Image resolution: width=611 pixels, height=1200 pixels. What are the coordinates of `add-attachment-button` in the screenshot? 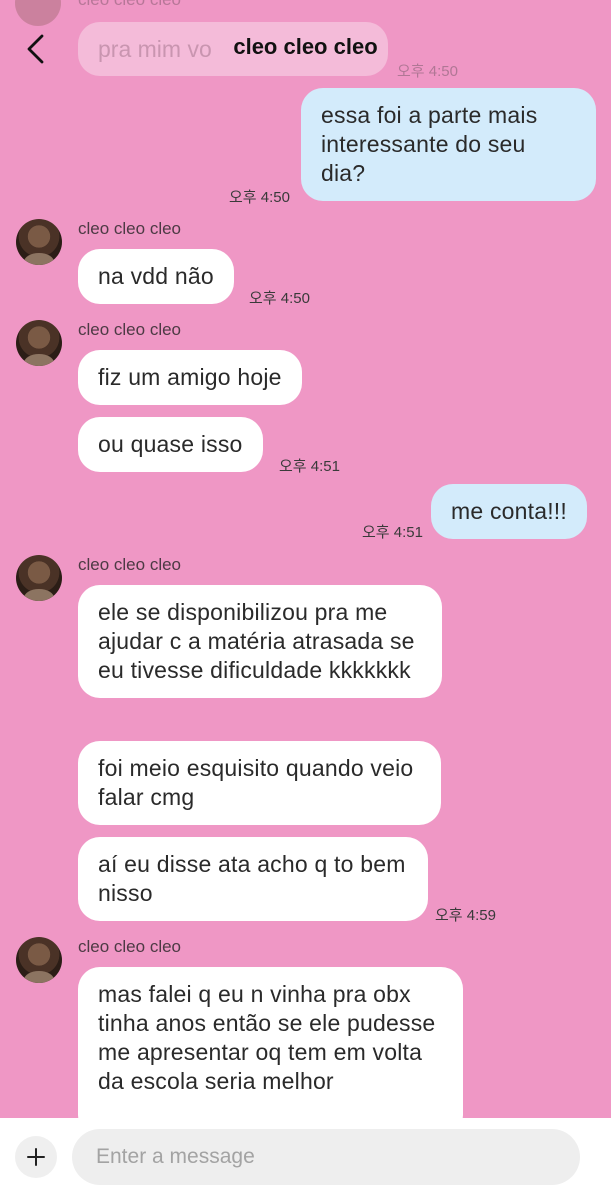 It's located at (36, 1157).